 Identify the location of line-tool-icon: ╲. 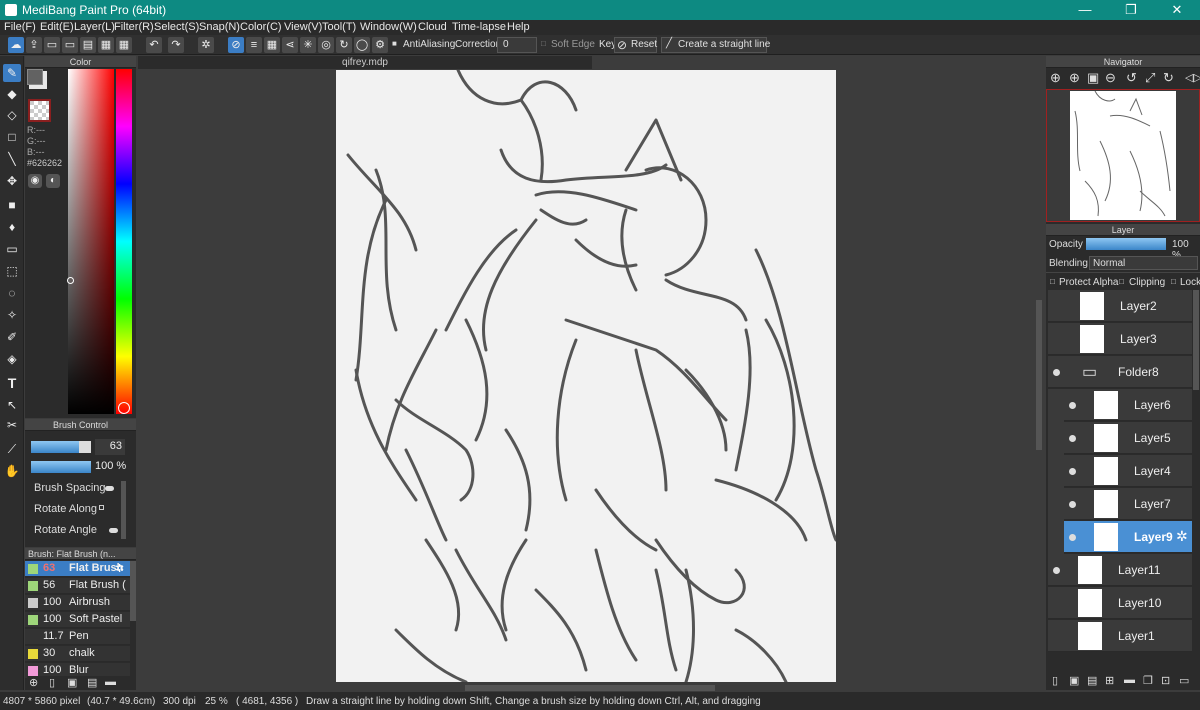
(12, 159).